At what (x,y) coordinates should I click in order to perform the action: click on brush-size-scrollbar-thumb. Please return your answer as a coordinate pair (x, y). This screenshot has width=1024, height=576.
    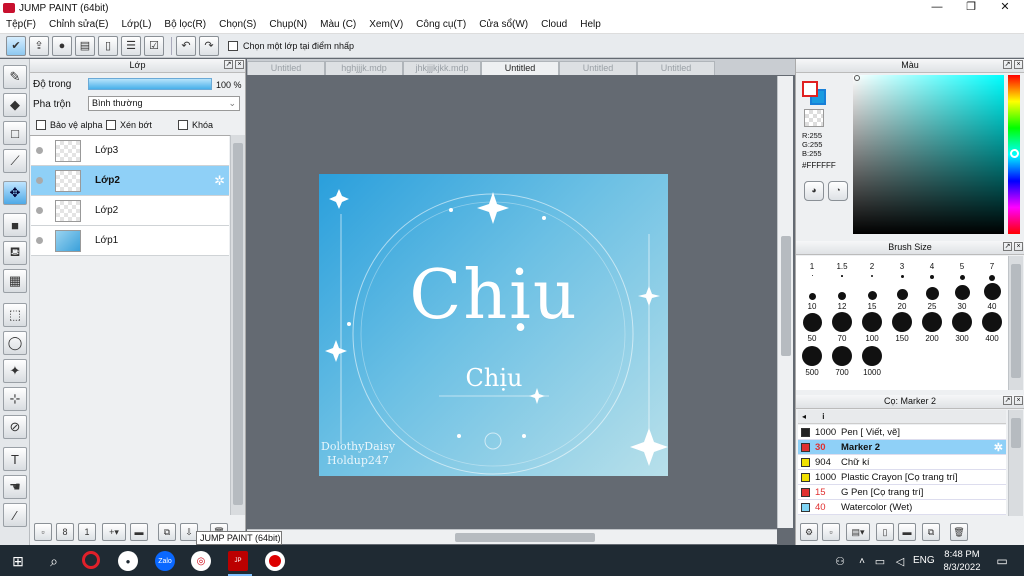
    Looking at the image, I should click on (1016, 321).